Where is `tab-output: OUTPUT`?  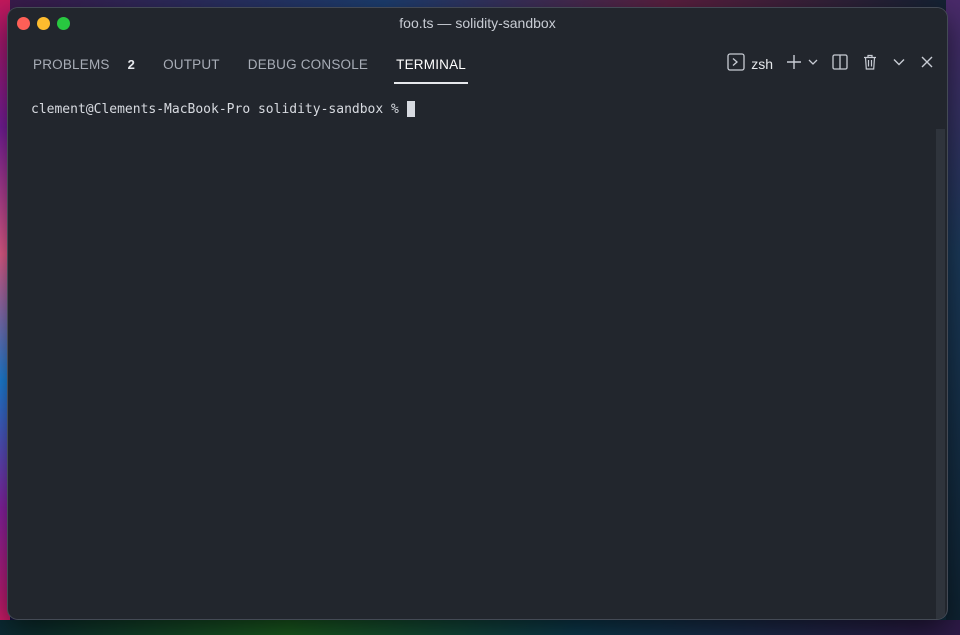
tab-output: OUTPUT is located at coordinates (191, 64).